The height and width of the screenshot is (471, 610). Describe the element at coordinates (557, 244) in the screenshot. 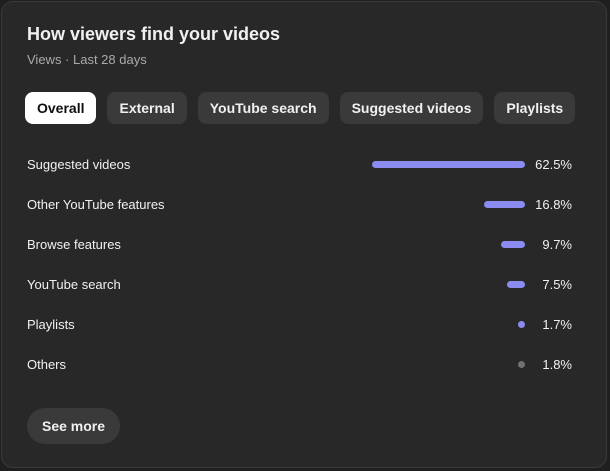

I see `source-percent: 9.7%` at that location.